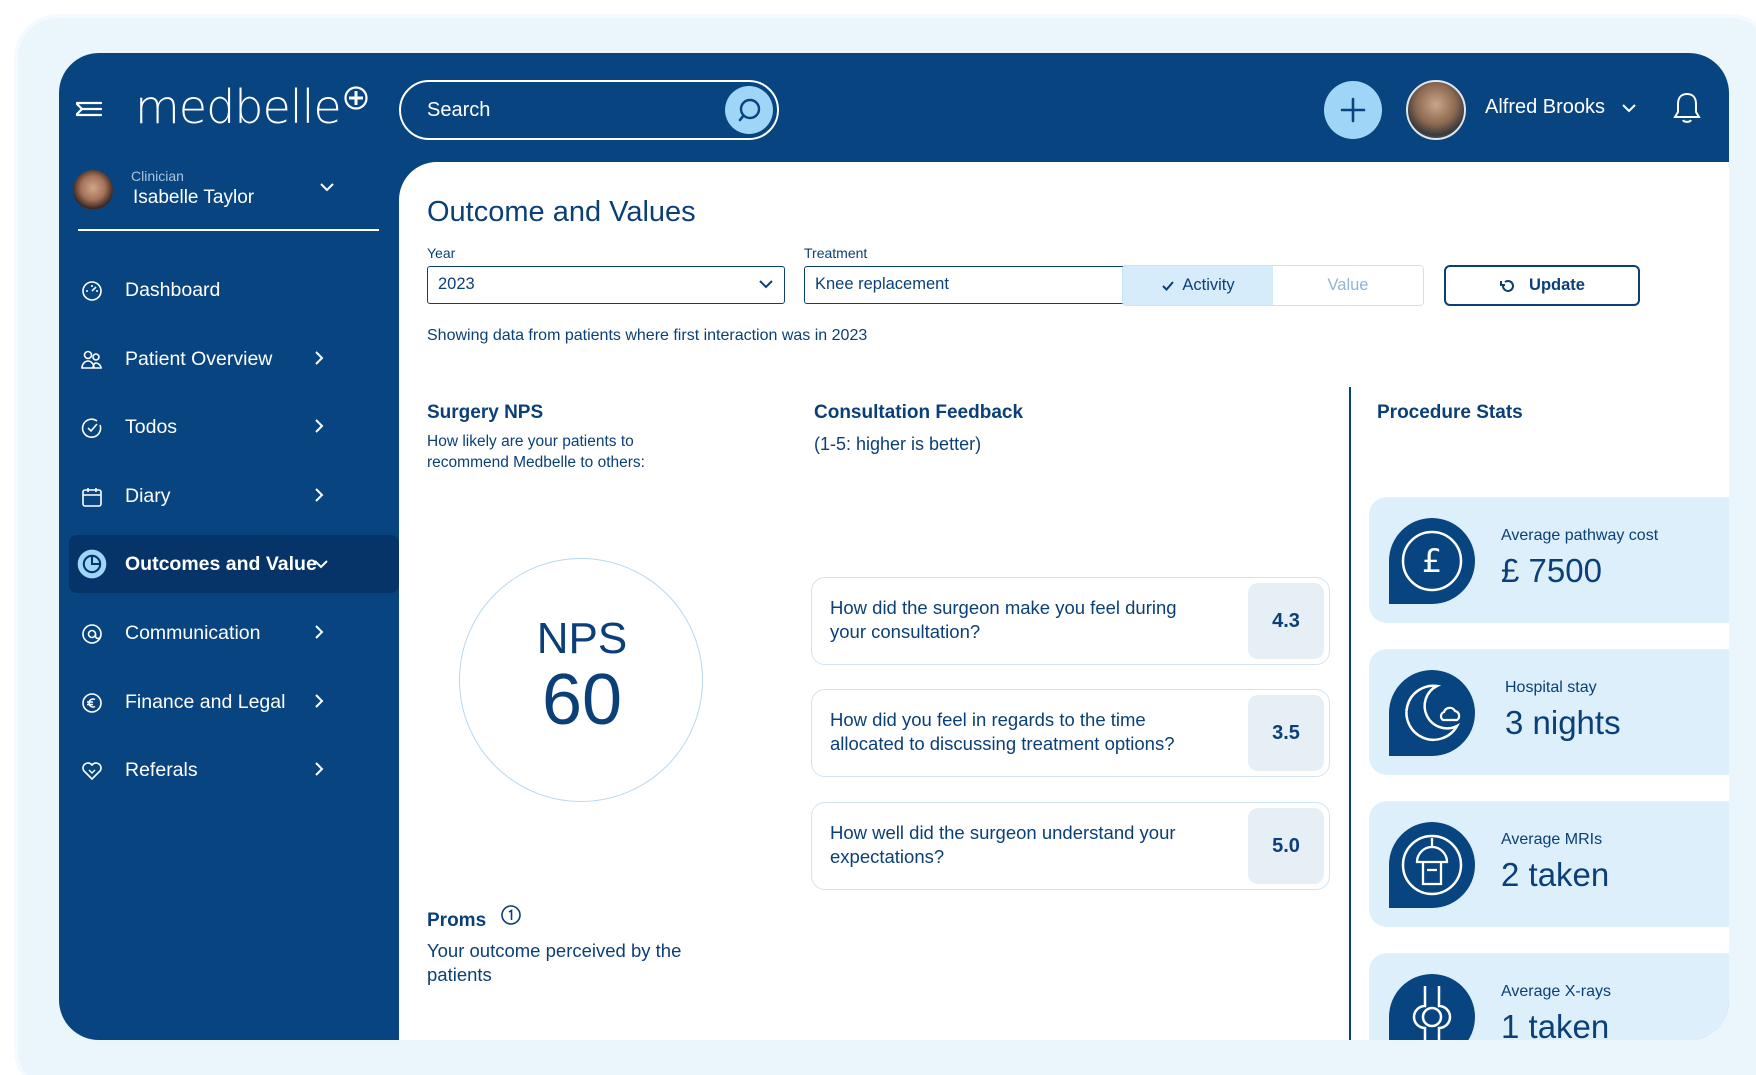  Describe the element at coordinates (554, 963) in the screenshot. I see `proms-subtitle: Your outcome perceived by the patients` at that location.